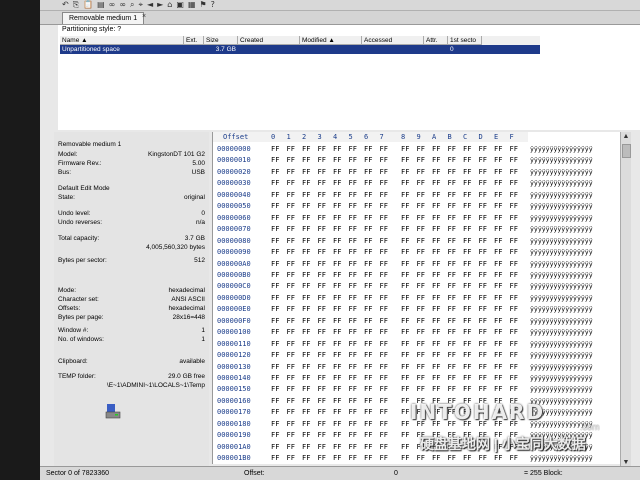 The height and width of the screenshot is (480, 640). Describe the element at coordinates (194, 40) in the screenshot. I see `column-ext: Ext.` at that location.